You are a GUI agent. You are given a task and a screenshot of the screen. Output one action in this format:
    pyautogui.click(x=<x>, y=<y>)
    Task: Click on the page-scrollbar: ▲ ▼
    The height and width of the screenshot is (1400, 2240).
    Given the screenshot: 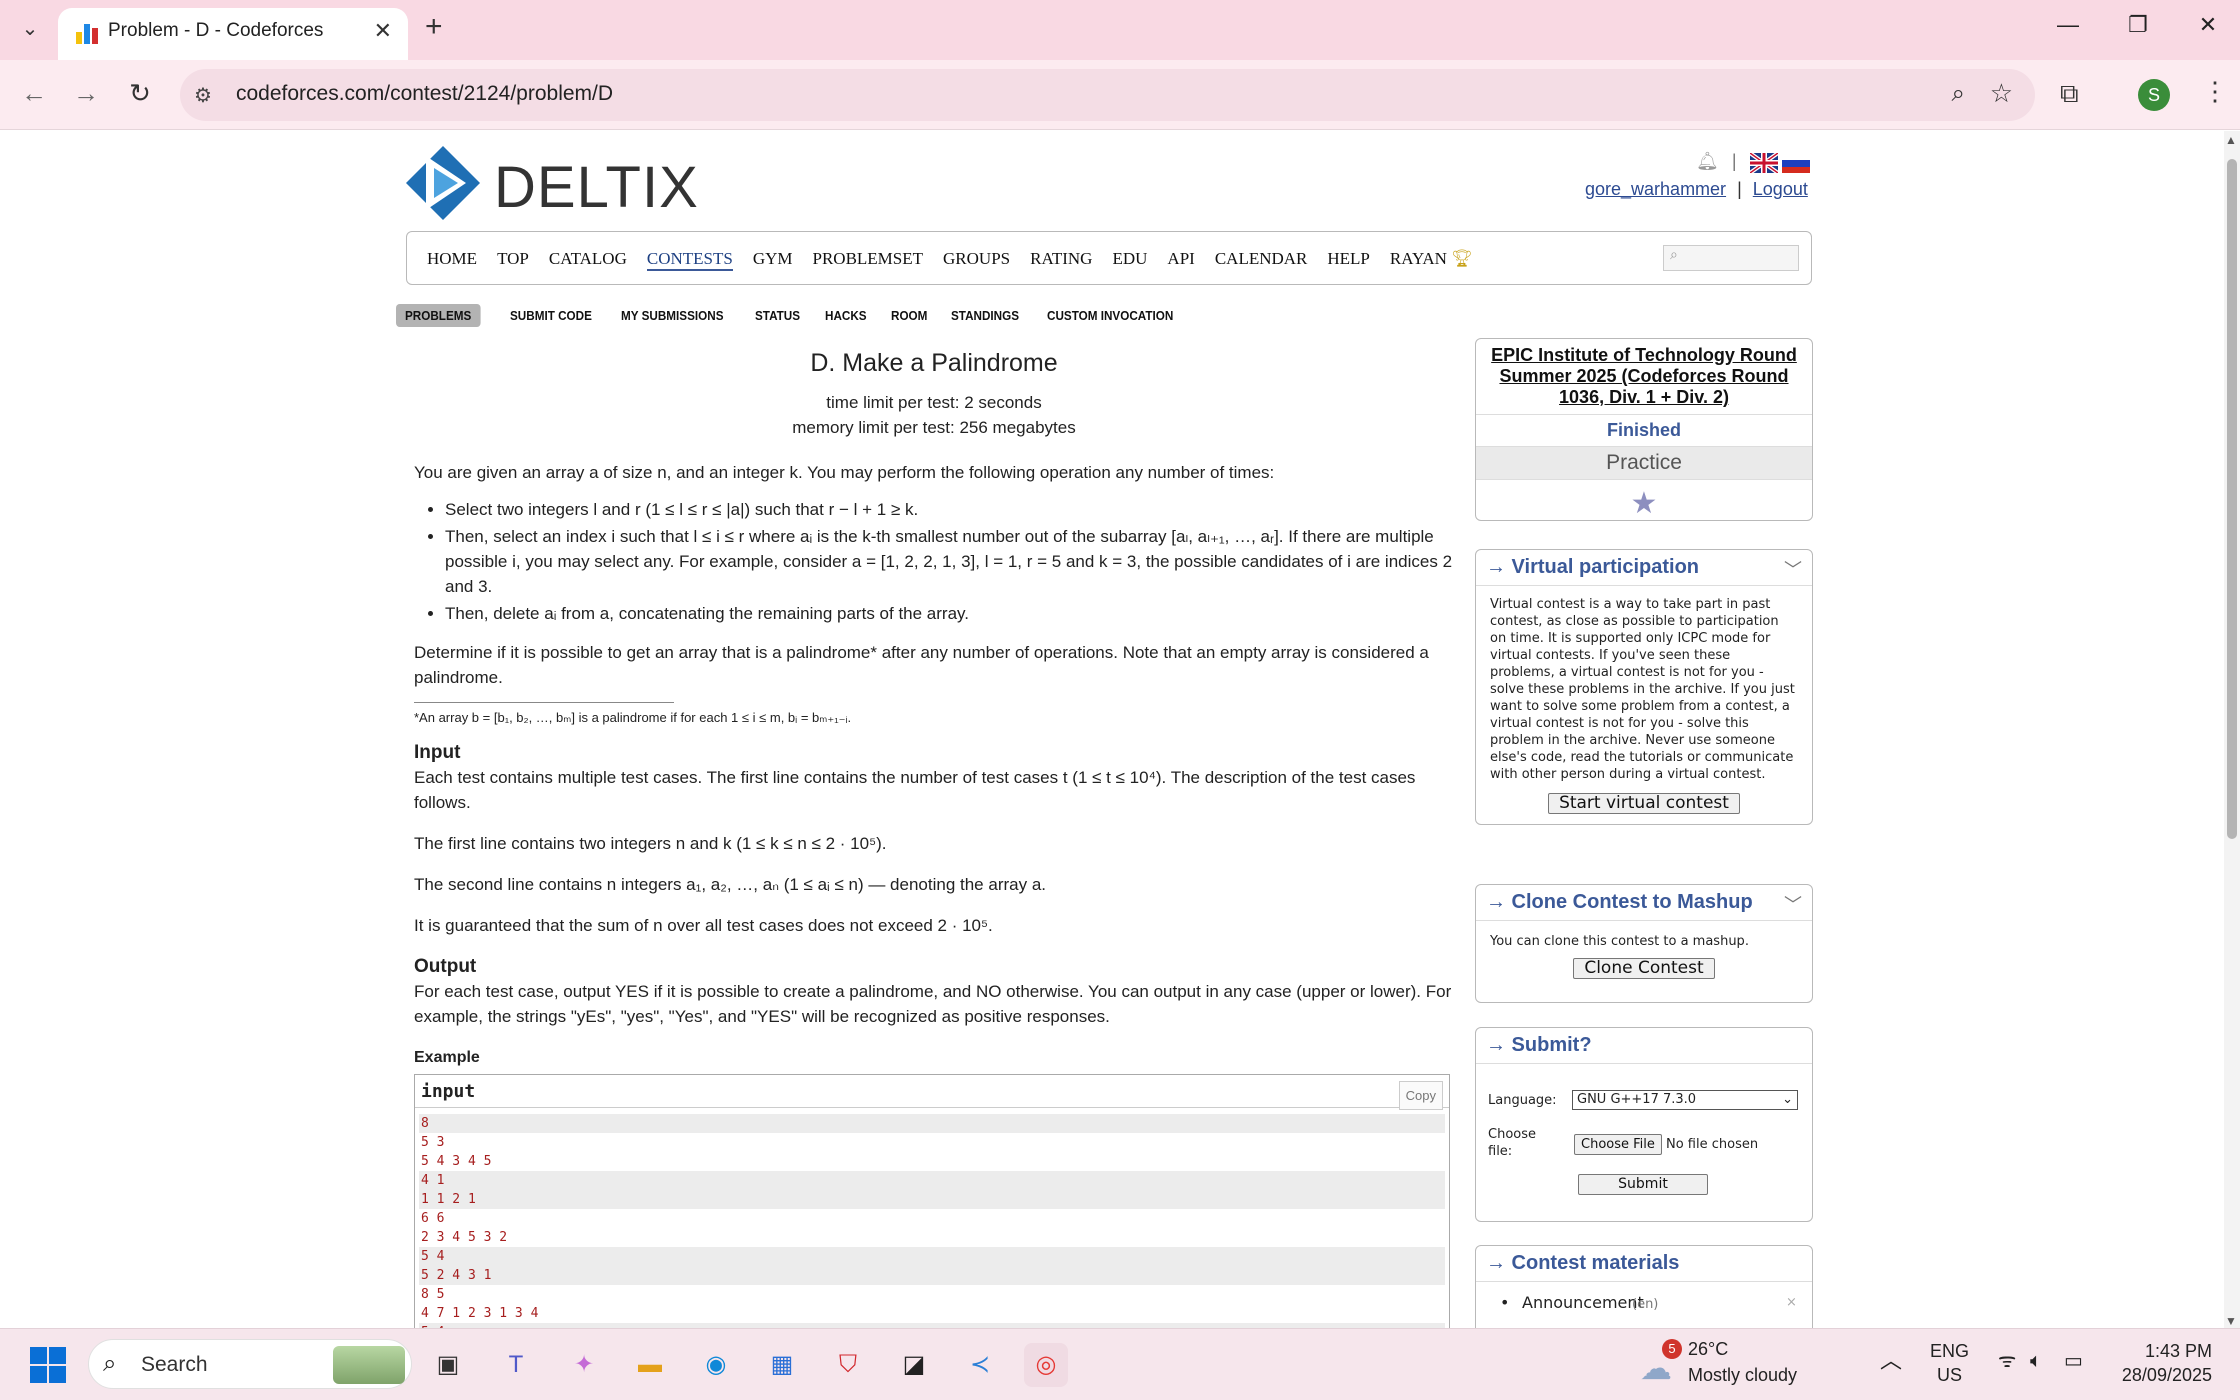 What is the action you would take?
    pyautogui.click(x=2232, y=729)
    